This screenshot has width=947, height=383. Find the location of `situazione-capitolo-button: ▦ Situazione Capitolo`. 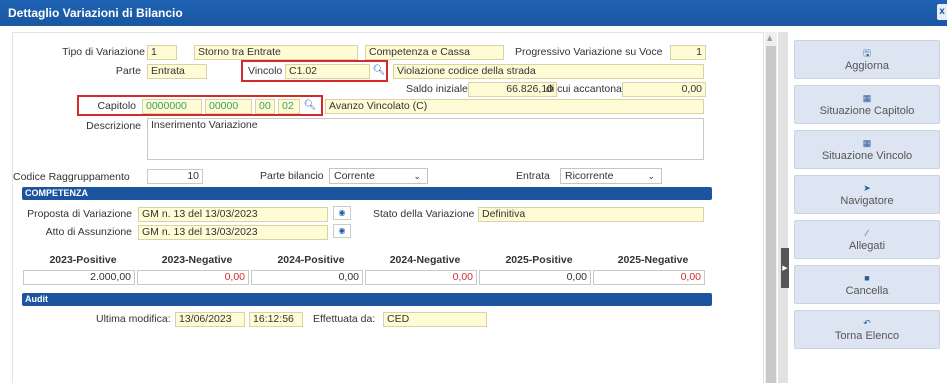

situazione-capitolo-button: ▦ Situazione Capitolo is located at coordinates (867, 104).